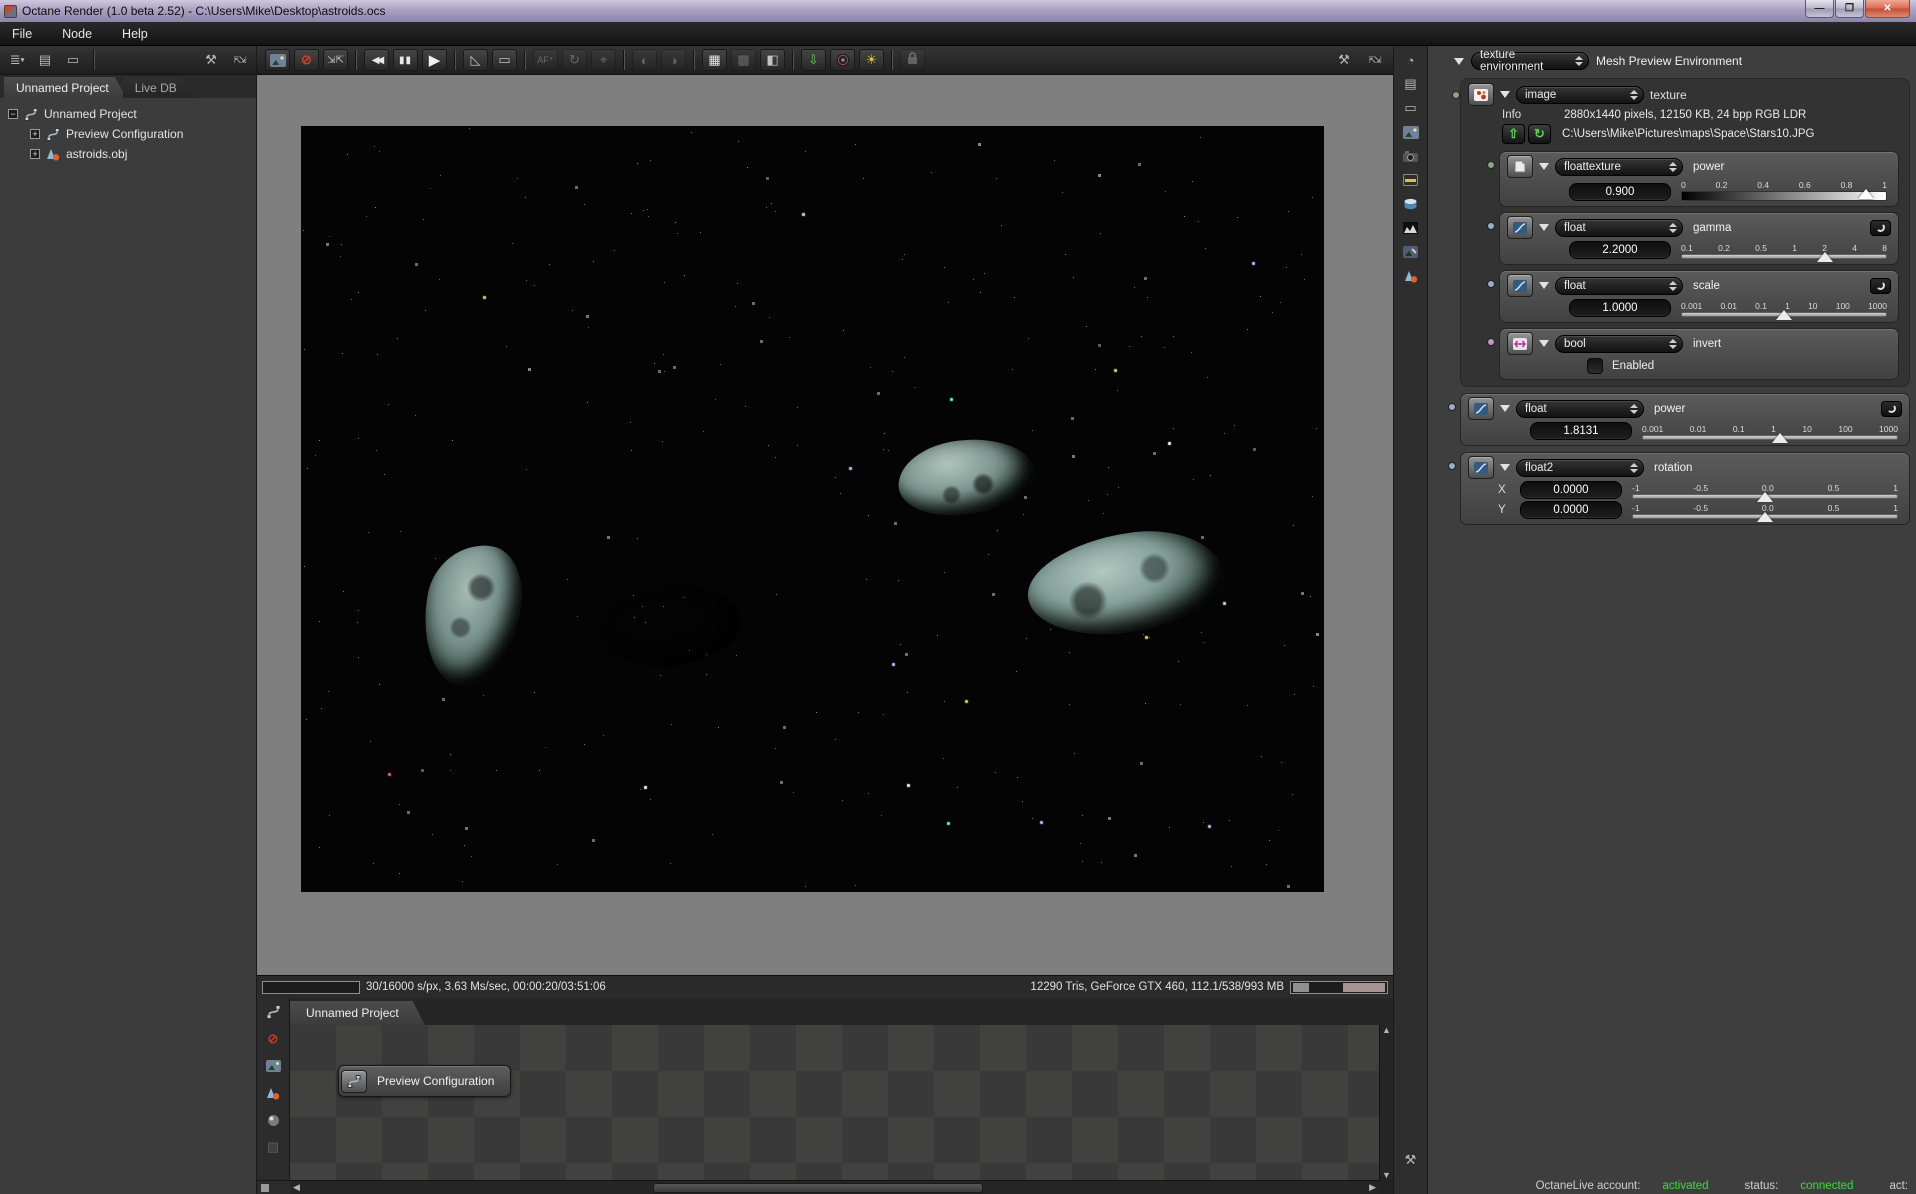 The height and width of the screenshot is (1194, 1916). Describe the element at coordinates (273, 1093) in the screenshot. I see `mesh-preview-icon` at that location.